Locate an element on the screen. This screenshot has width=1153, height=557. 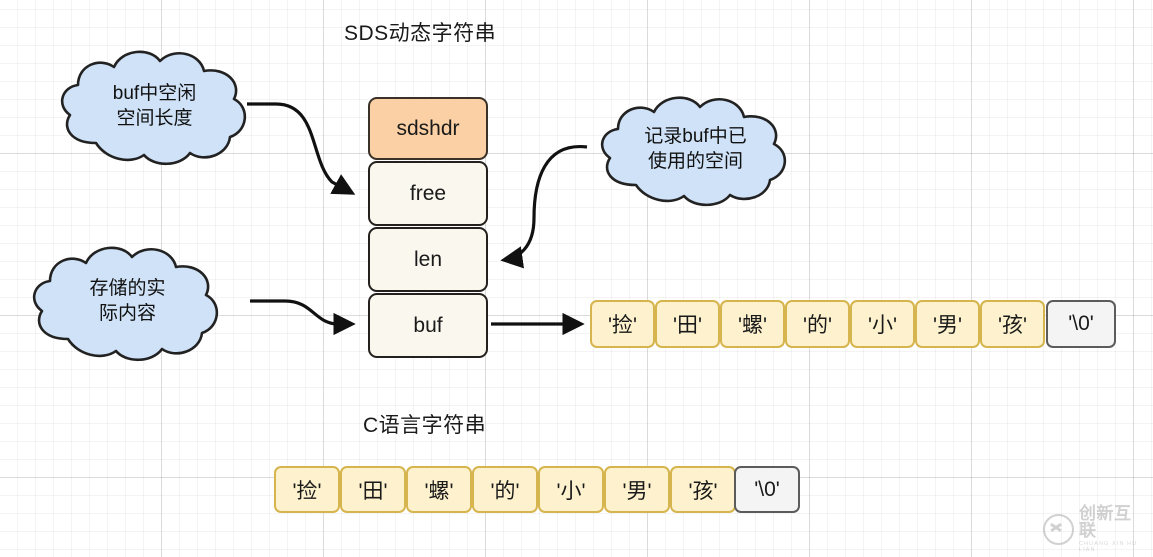
struct-block-label: sdshdr is located at coordinates (428, 128).